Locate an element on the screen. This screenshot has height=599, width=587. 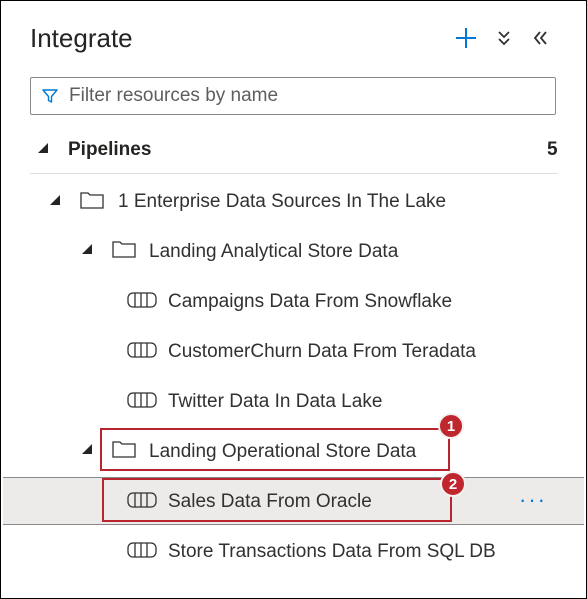
pipeline-label: CustomerChurn Data From Teradata is located at coordinates (322, 351).